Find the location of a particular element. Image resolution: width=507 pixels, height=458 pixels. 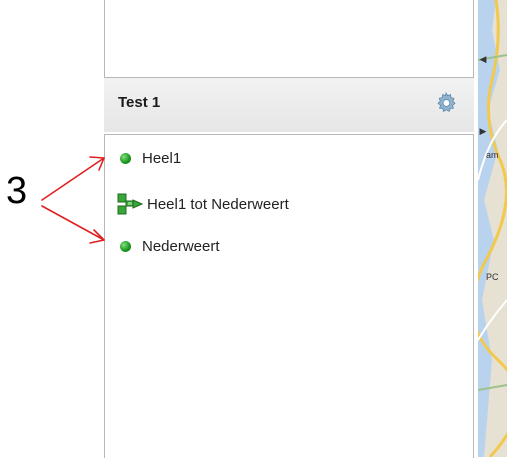

expand-right-arrow-icon: ▶ is located at coordinates (483, 131).